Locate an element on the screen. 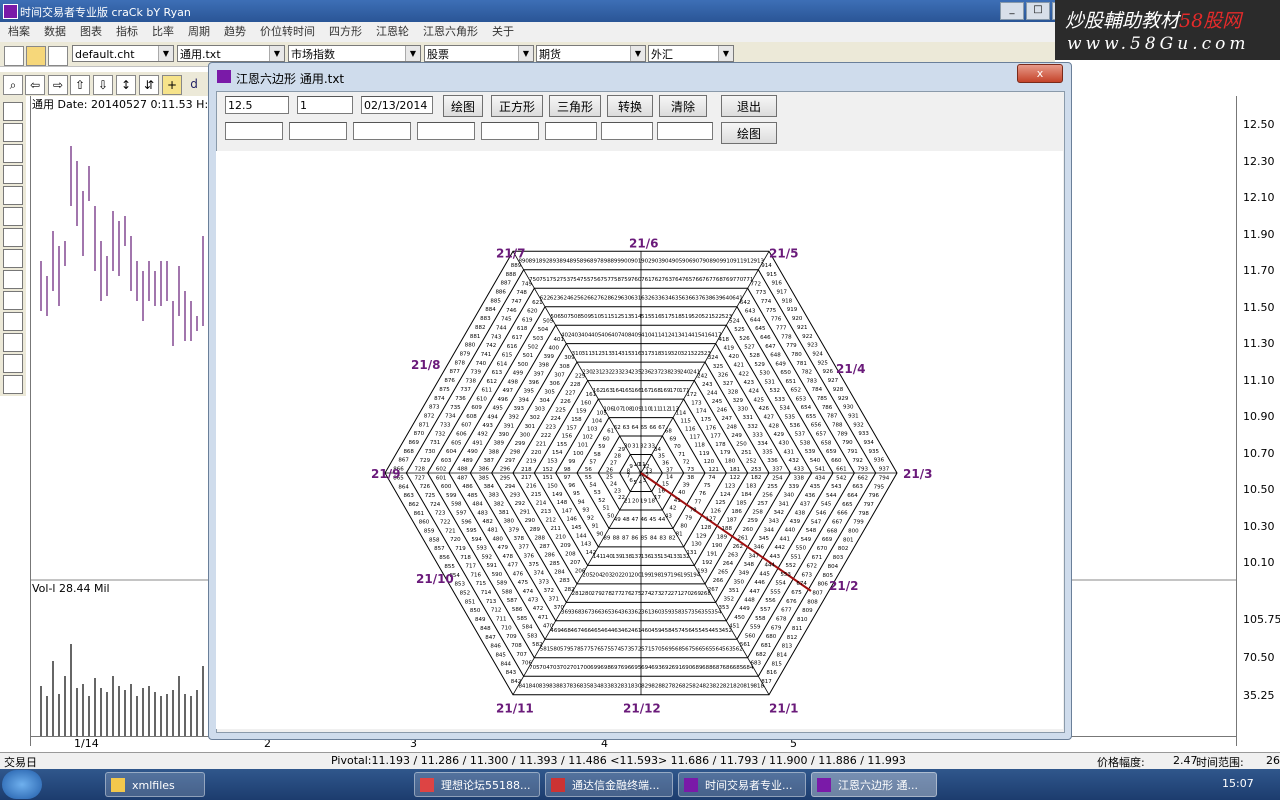 The width and height of the screenshot is (1280, 800). cell-number: 93 is located at coordinates (585, 510).